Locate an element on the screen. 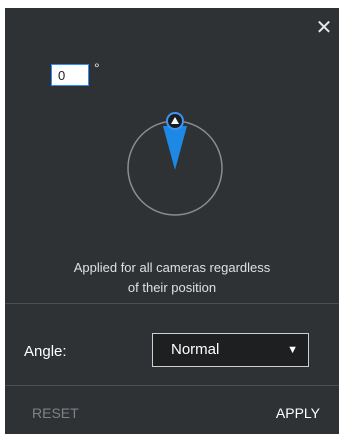 The height and width of the screenshot is (434, 343). angle-input-group: ° is located at coordinates (75, 73).